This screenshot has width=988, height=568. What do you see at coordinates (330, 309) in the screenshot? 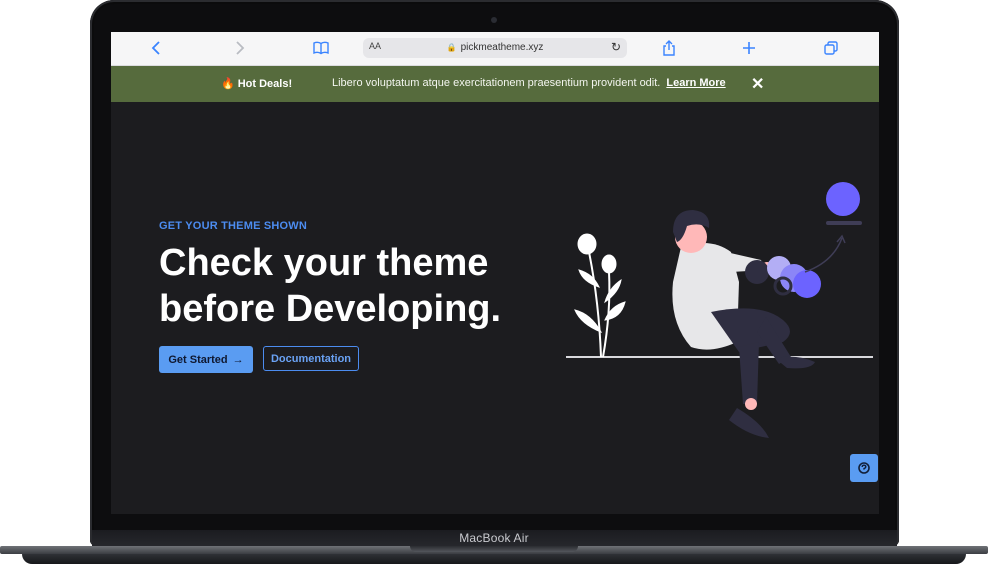
I see `hero-title-line2: before Developing.` at bounding box center [330, 309].